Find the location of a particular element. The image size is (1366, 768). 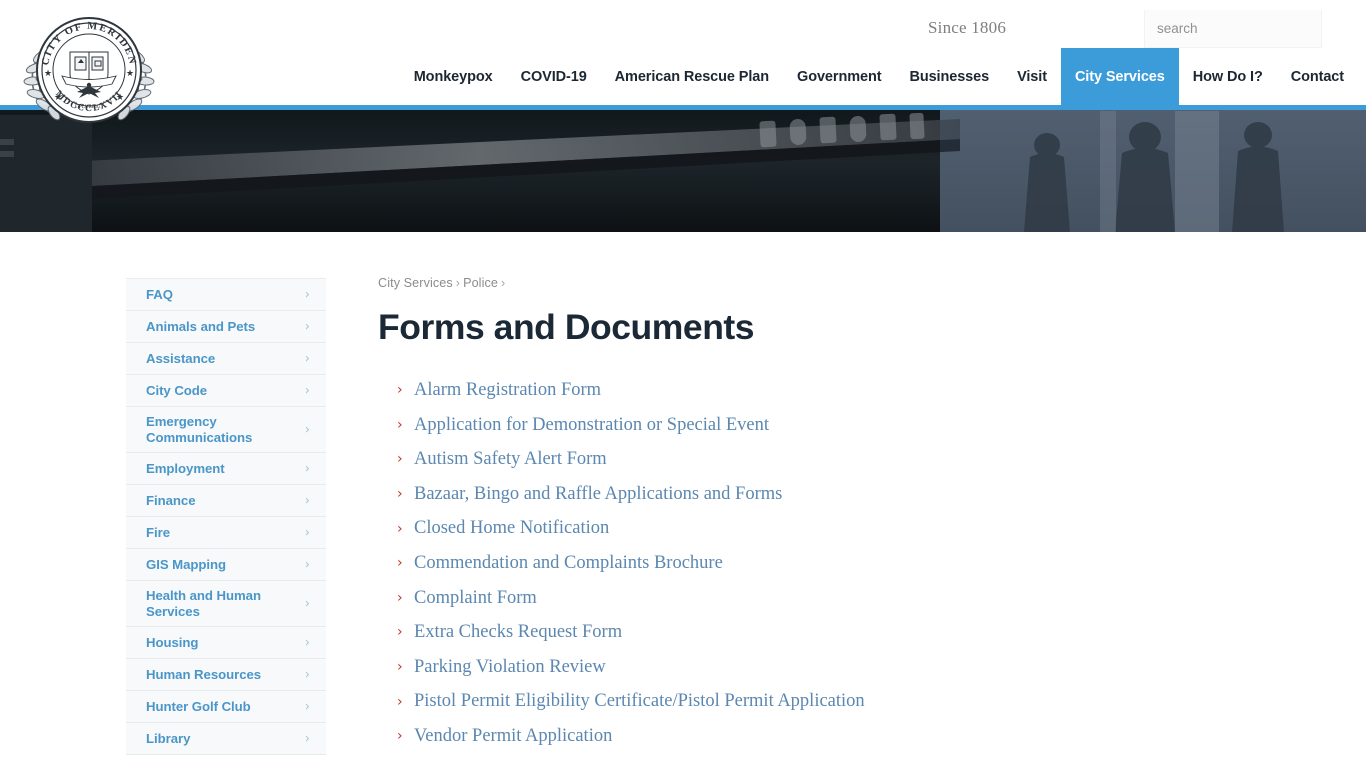

hero-accent-bar is located at coordinates (683, 107).